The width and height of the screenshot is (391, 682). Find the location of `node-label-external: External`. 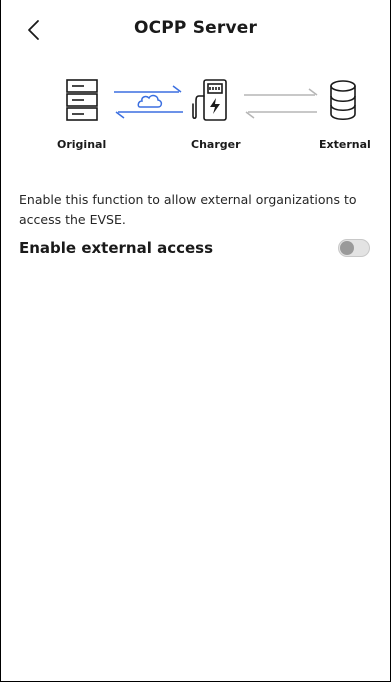

node-label-external: External is located at coordinates (345, 144).